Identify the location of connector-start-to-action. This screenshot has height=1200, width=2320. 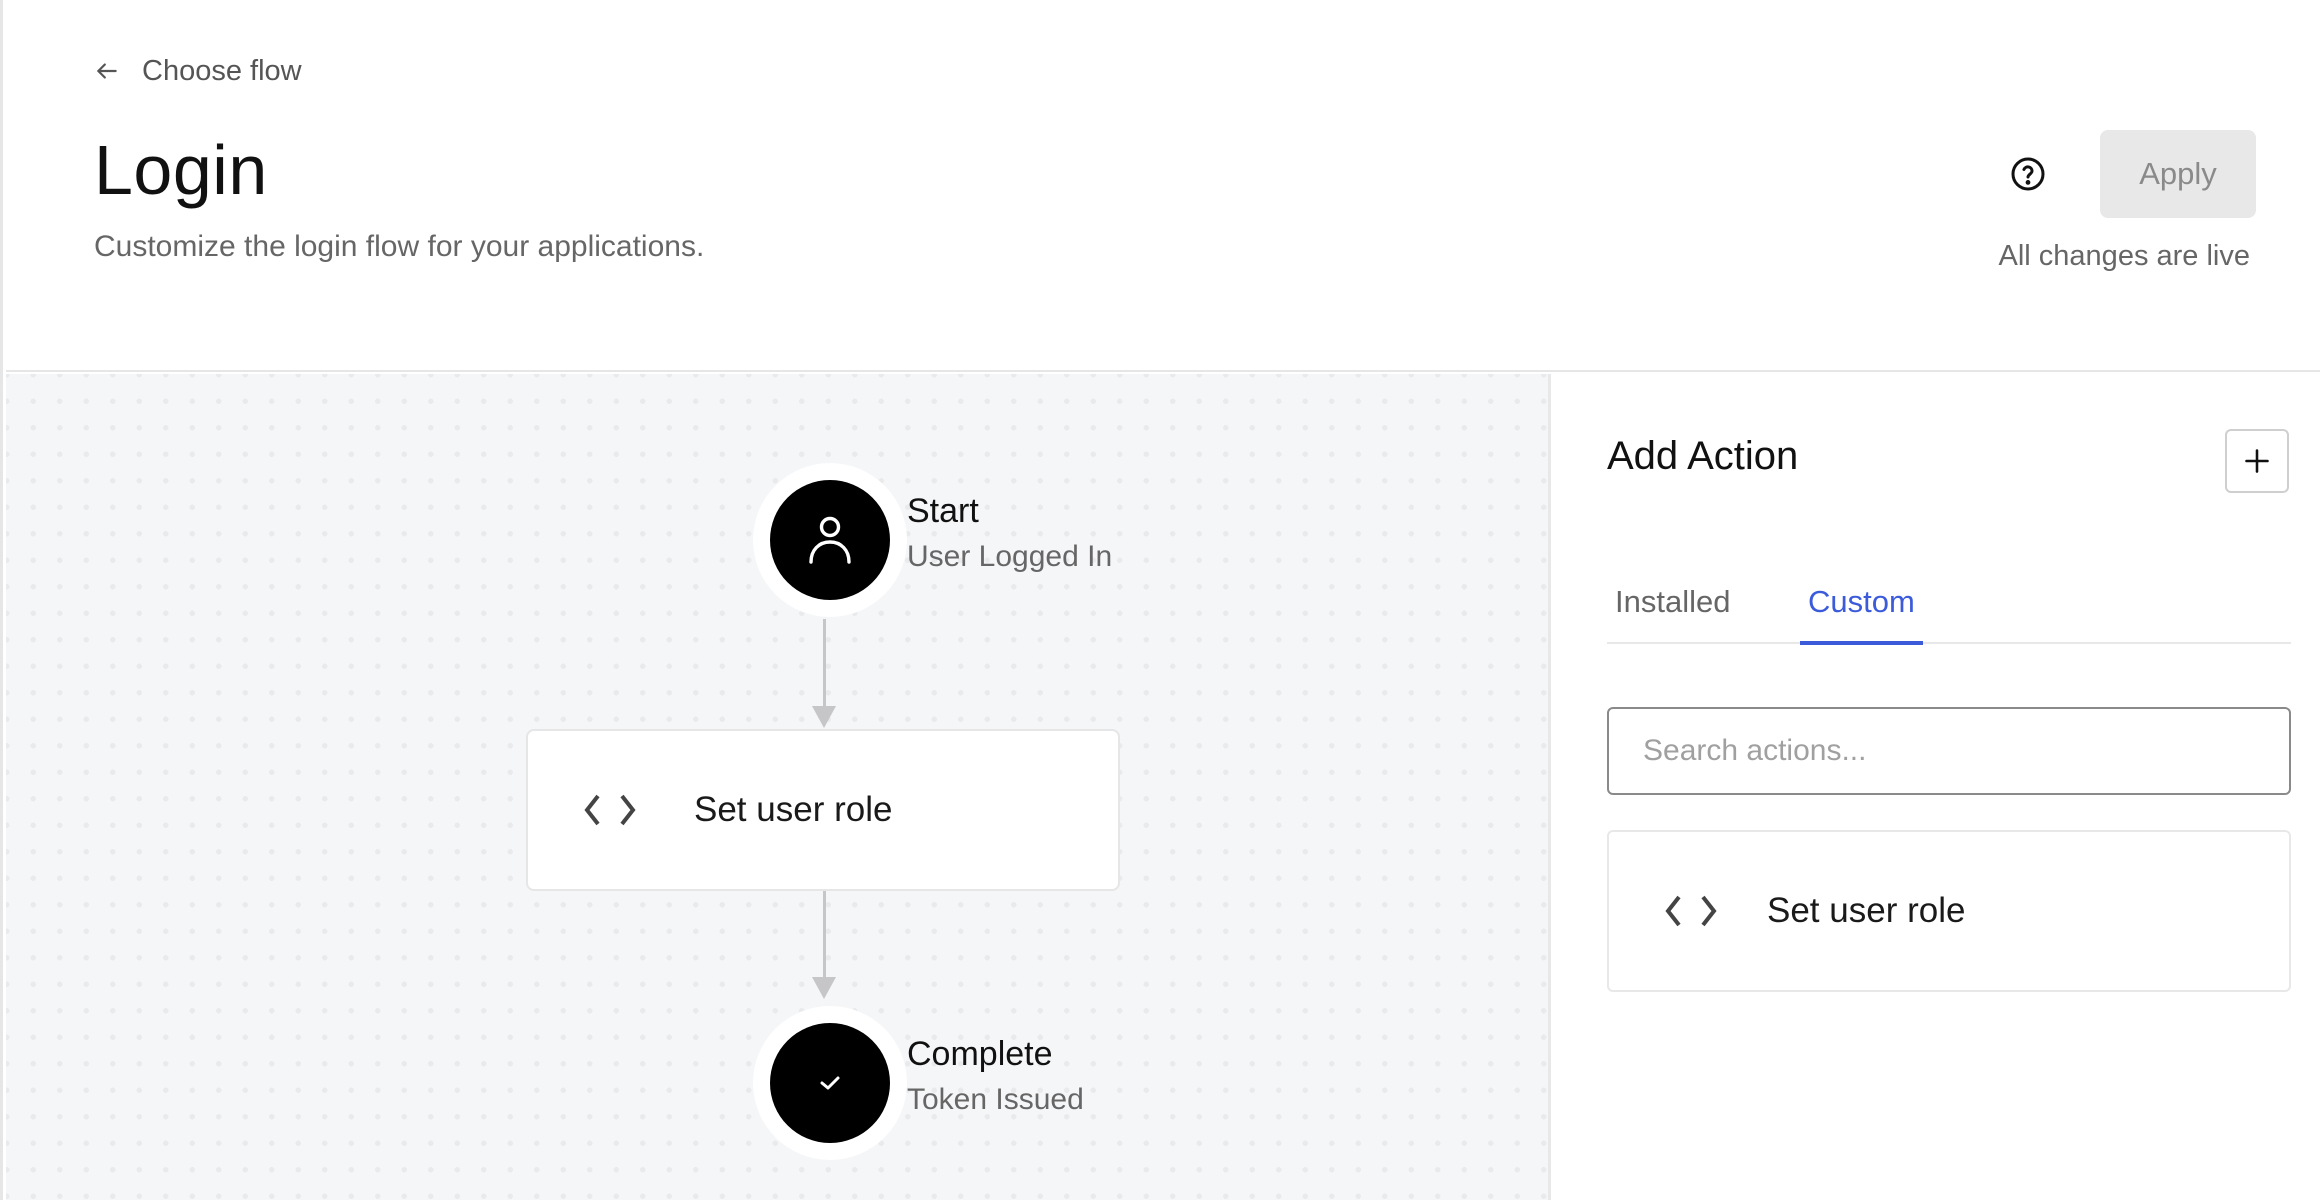
(824, 664).